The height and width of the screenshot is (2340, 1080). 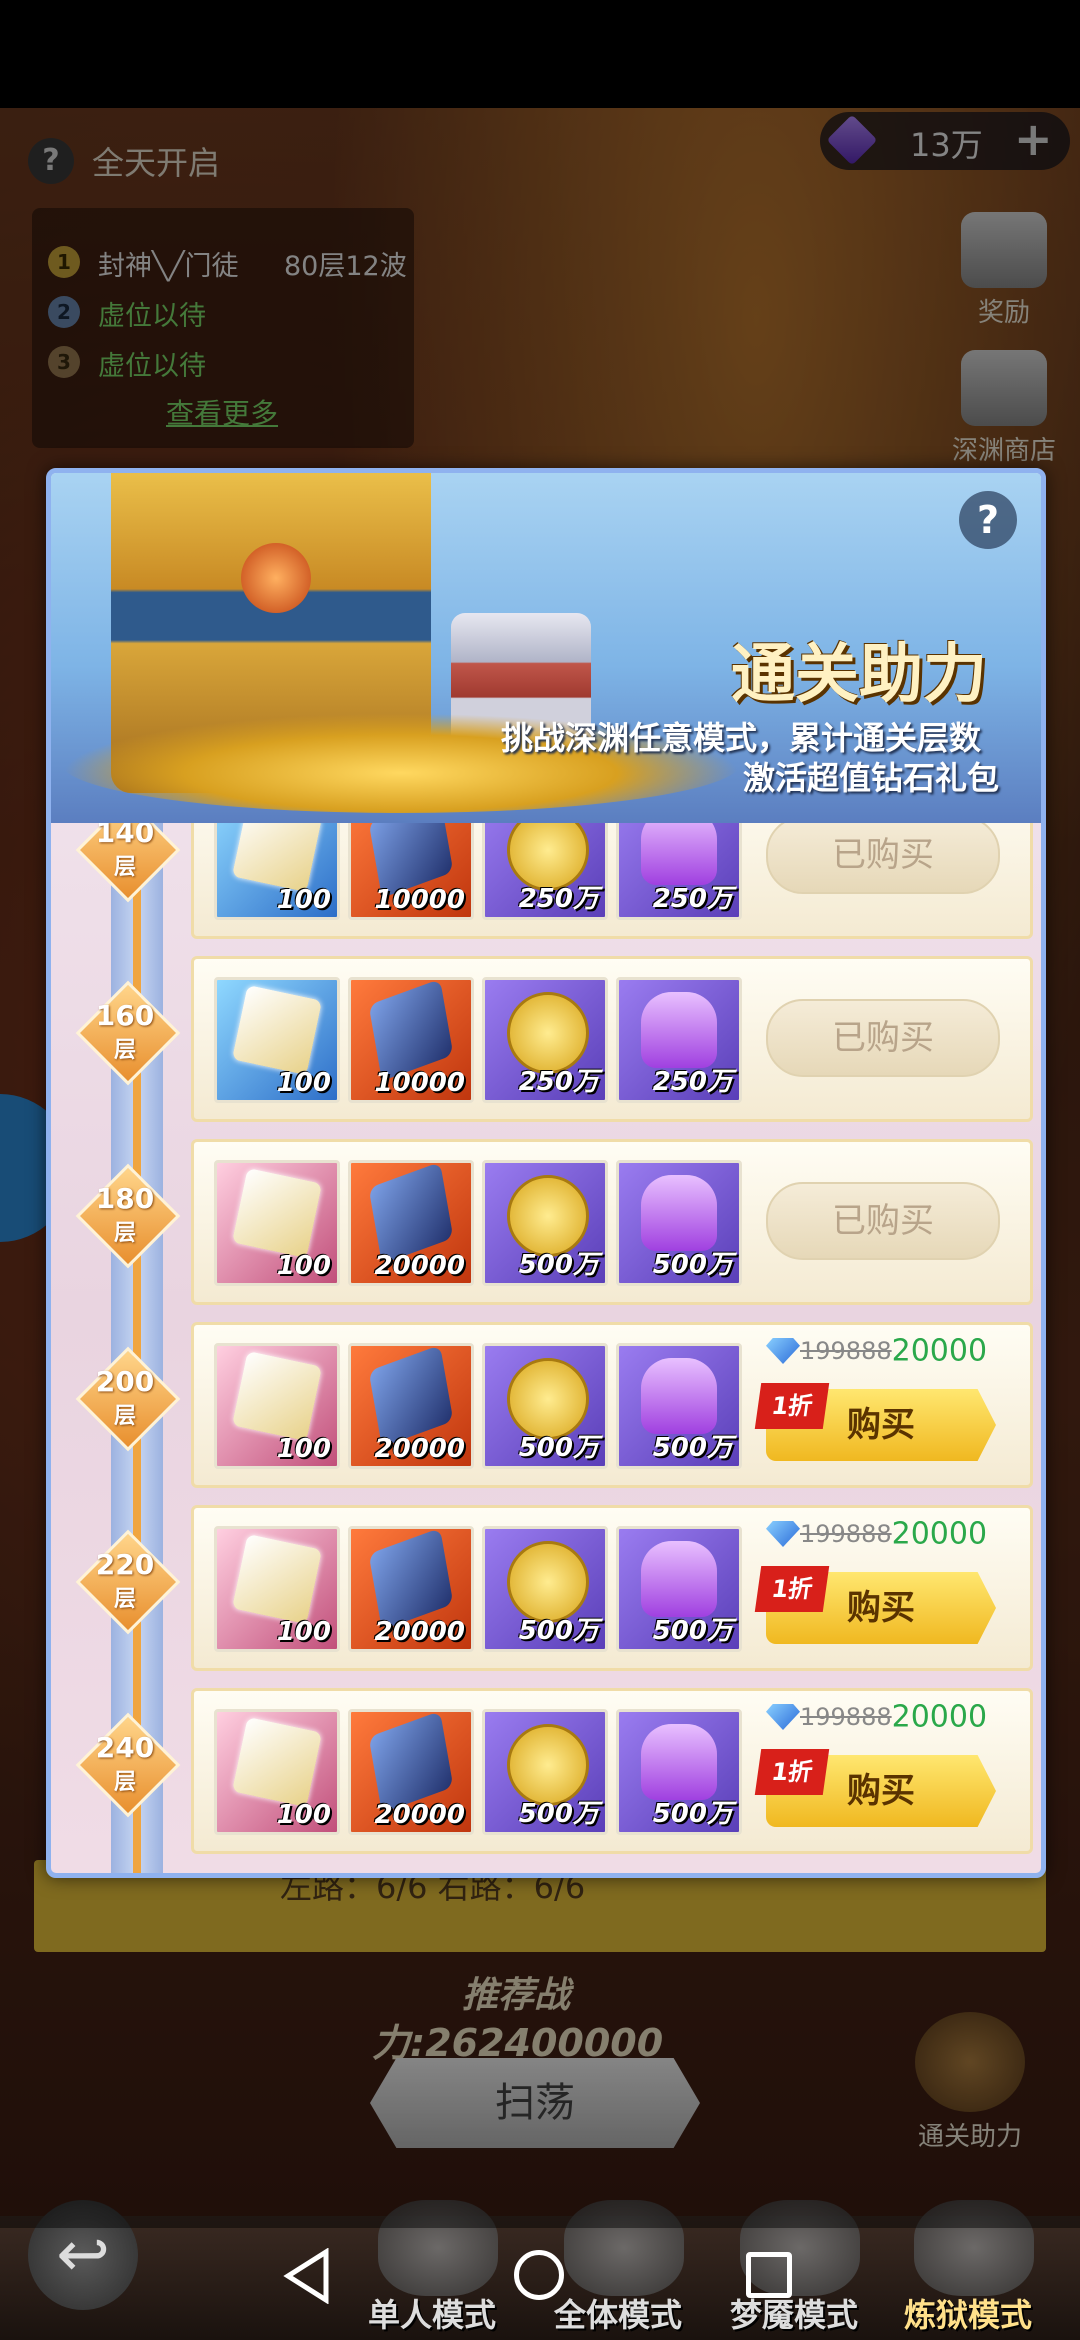 I want to click on tier-row: 160 层 100 10000 250万 250万 已购买, so click(x=546, y=1037).